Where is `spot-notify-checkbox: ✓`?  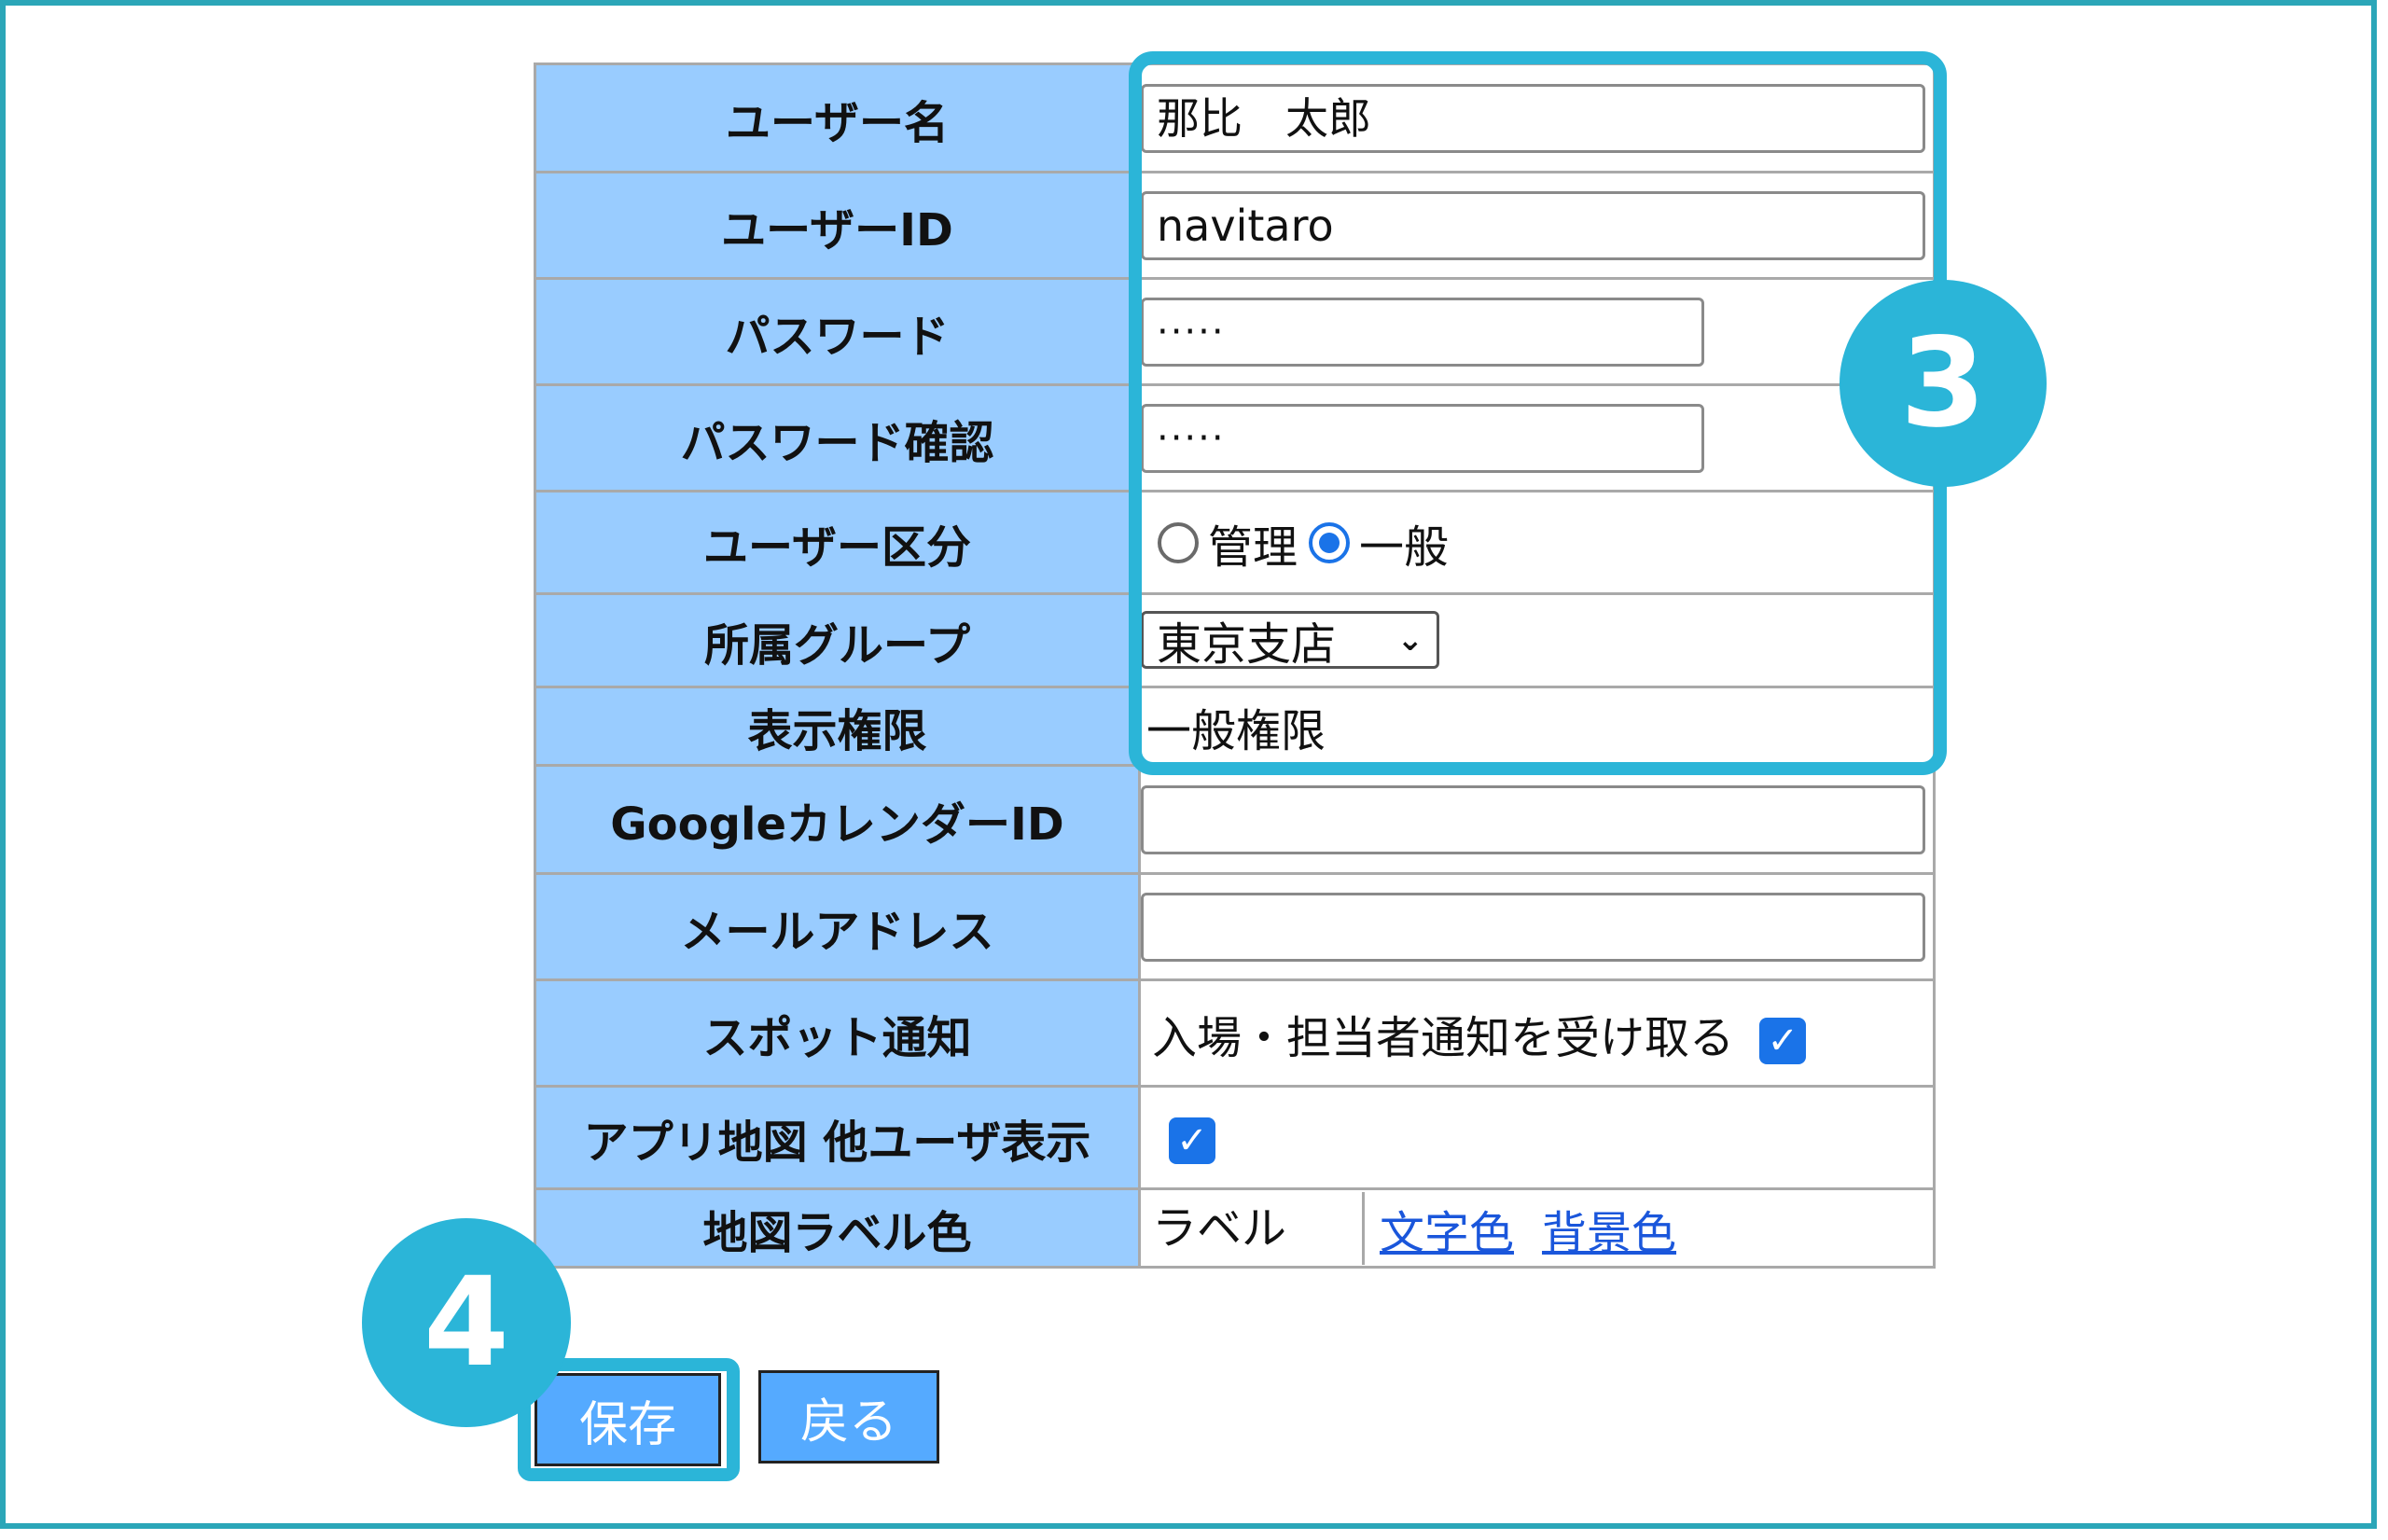 spot-notify-checkbox: ✓ is located at coordinates (1783, 1040).